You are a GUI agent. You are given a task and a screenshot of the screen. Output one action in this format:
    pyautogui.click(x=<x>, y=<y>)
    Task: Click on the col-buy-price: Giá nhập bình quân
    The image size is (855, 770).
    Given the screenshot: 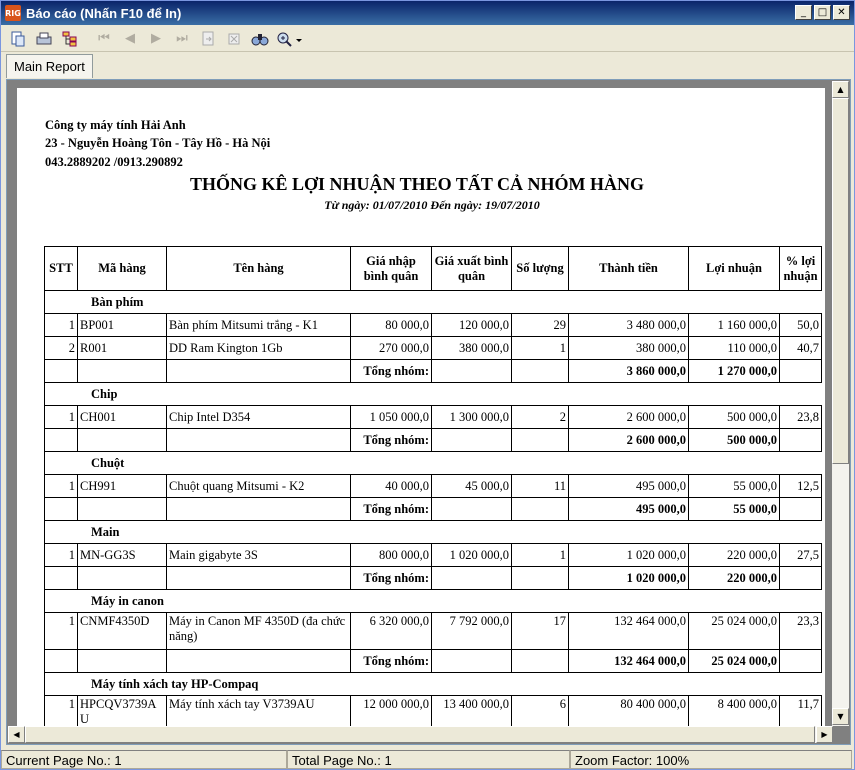 What is the action you would take?
    pyautogui.click(x=391, y=268)
    